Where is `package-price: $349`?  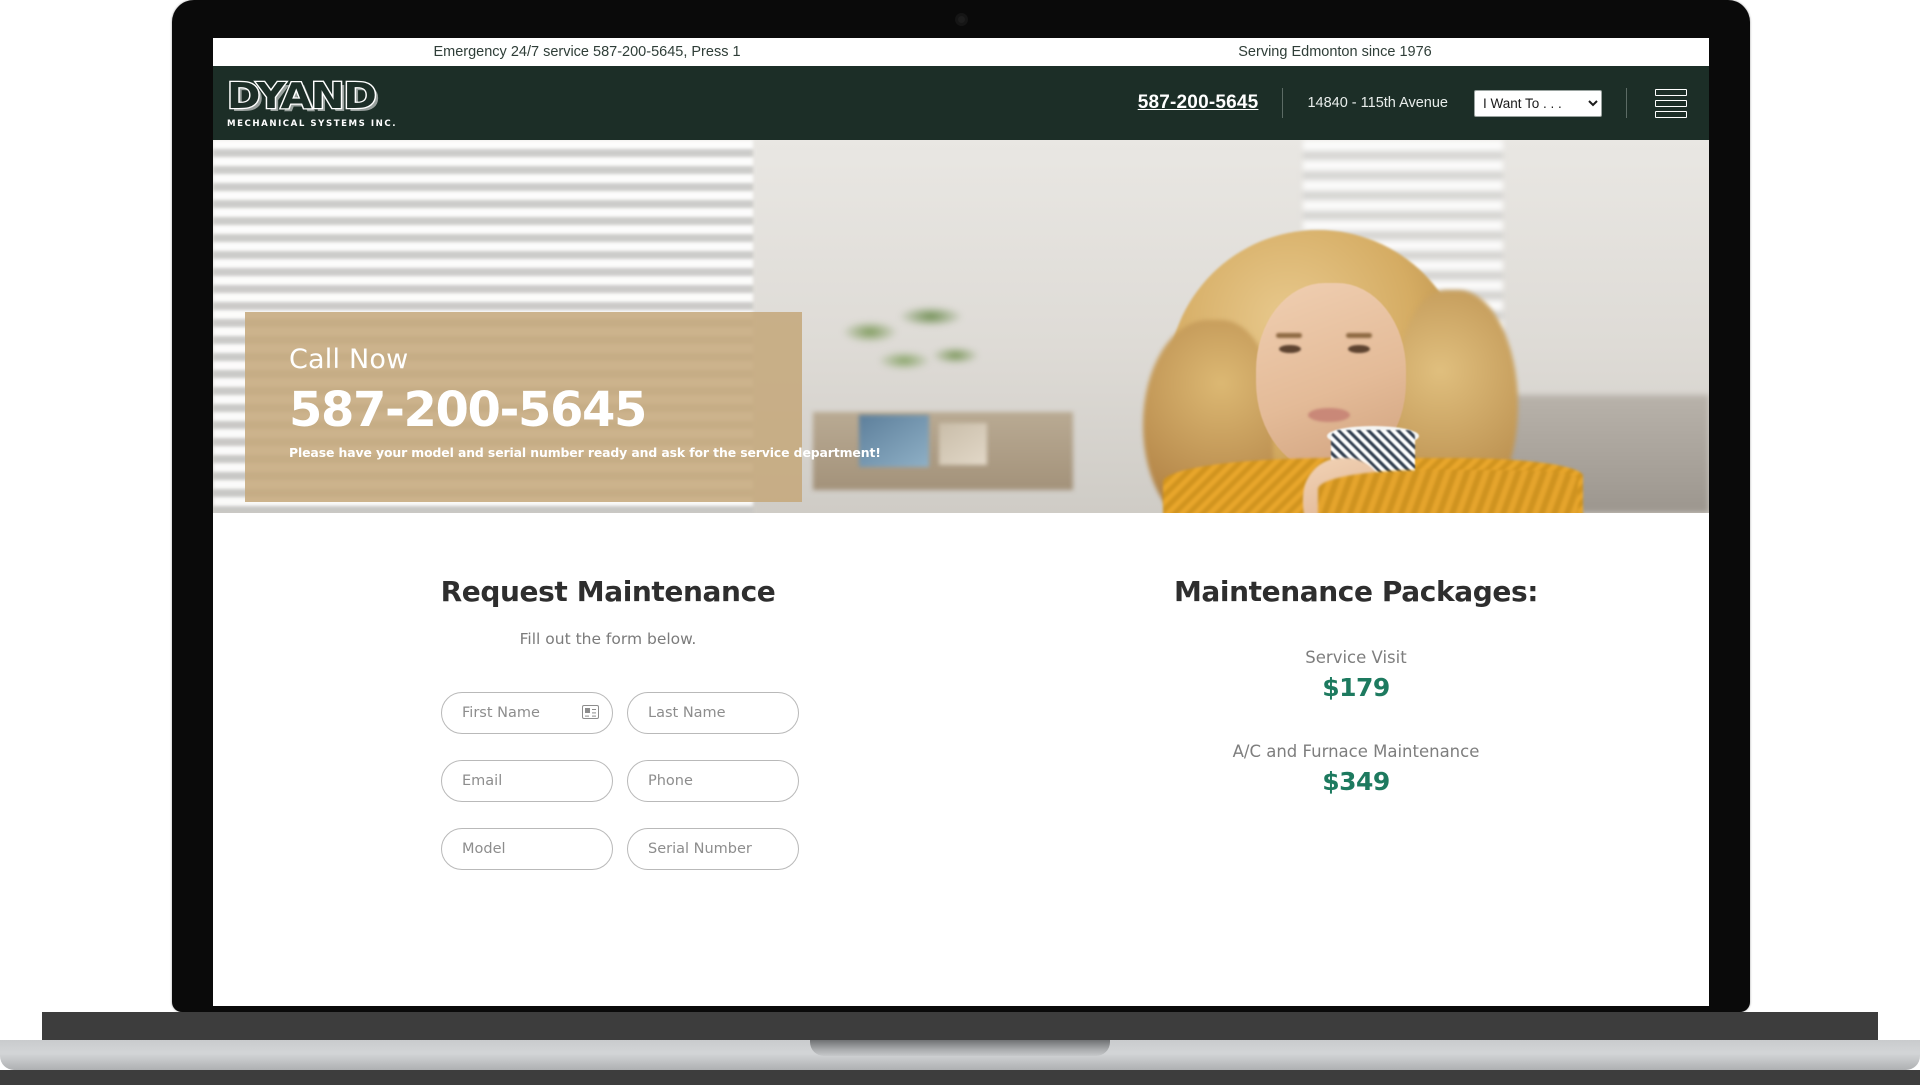
package-price: $349 is located at coordinates (1356, 781).